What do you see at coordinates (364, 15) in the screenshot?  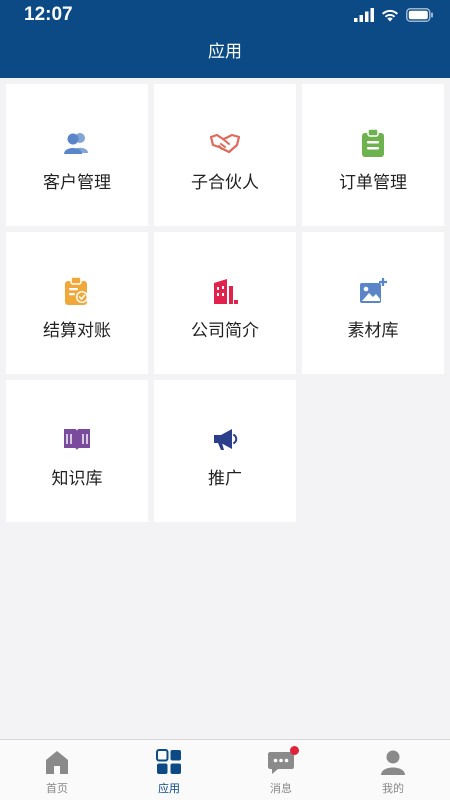 I see `signal-icon` at bounding box center [364, 15].